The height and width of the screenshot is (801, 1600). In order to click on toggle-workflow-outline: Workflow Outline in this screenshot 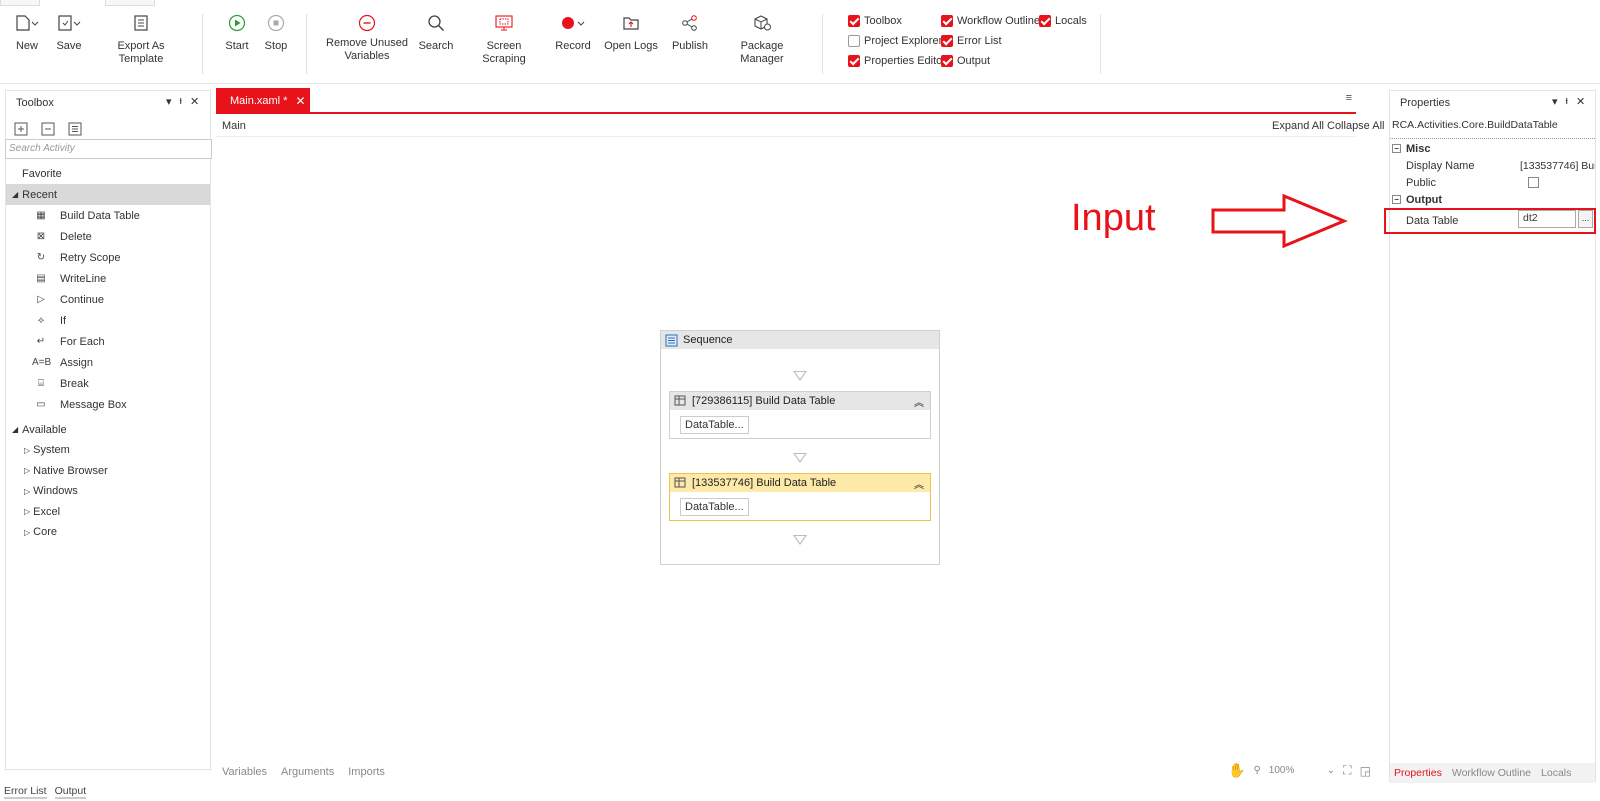, I will do `click(990, 21)`.